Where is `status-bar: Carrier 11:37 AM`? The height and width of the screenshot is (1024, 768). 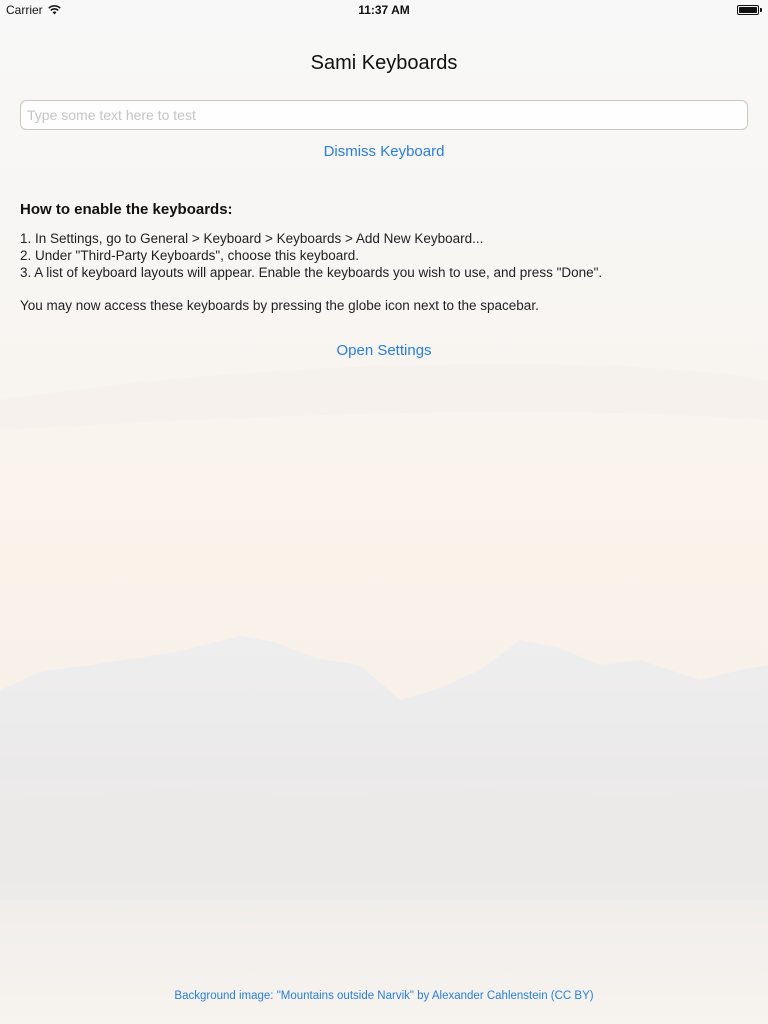 status-bar: Carrier 11:37 AM is located at coordinates (384, 10).